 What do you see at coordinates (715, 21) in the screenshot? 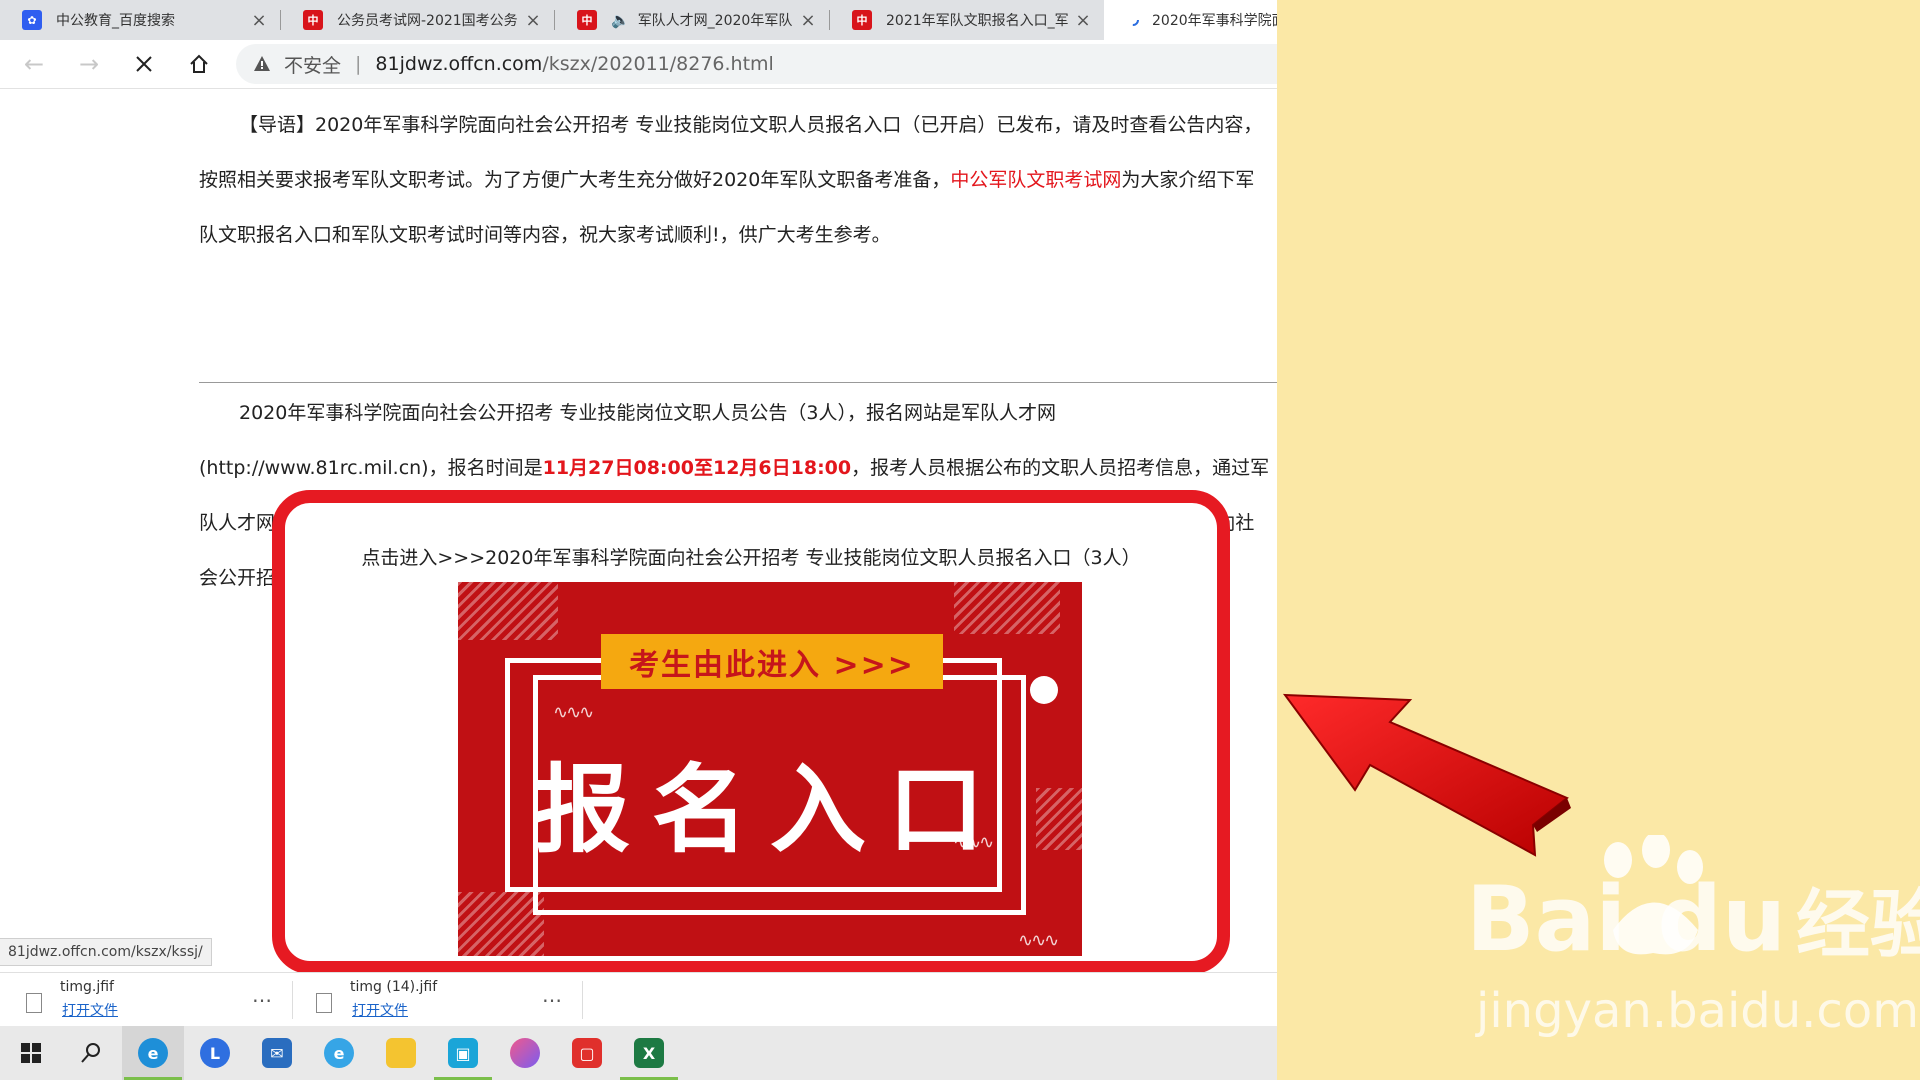
I see `tab-title: 军队人才网_2020年军队` at bounding box center [715, 21].